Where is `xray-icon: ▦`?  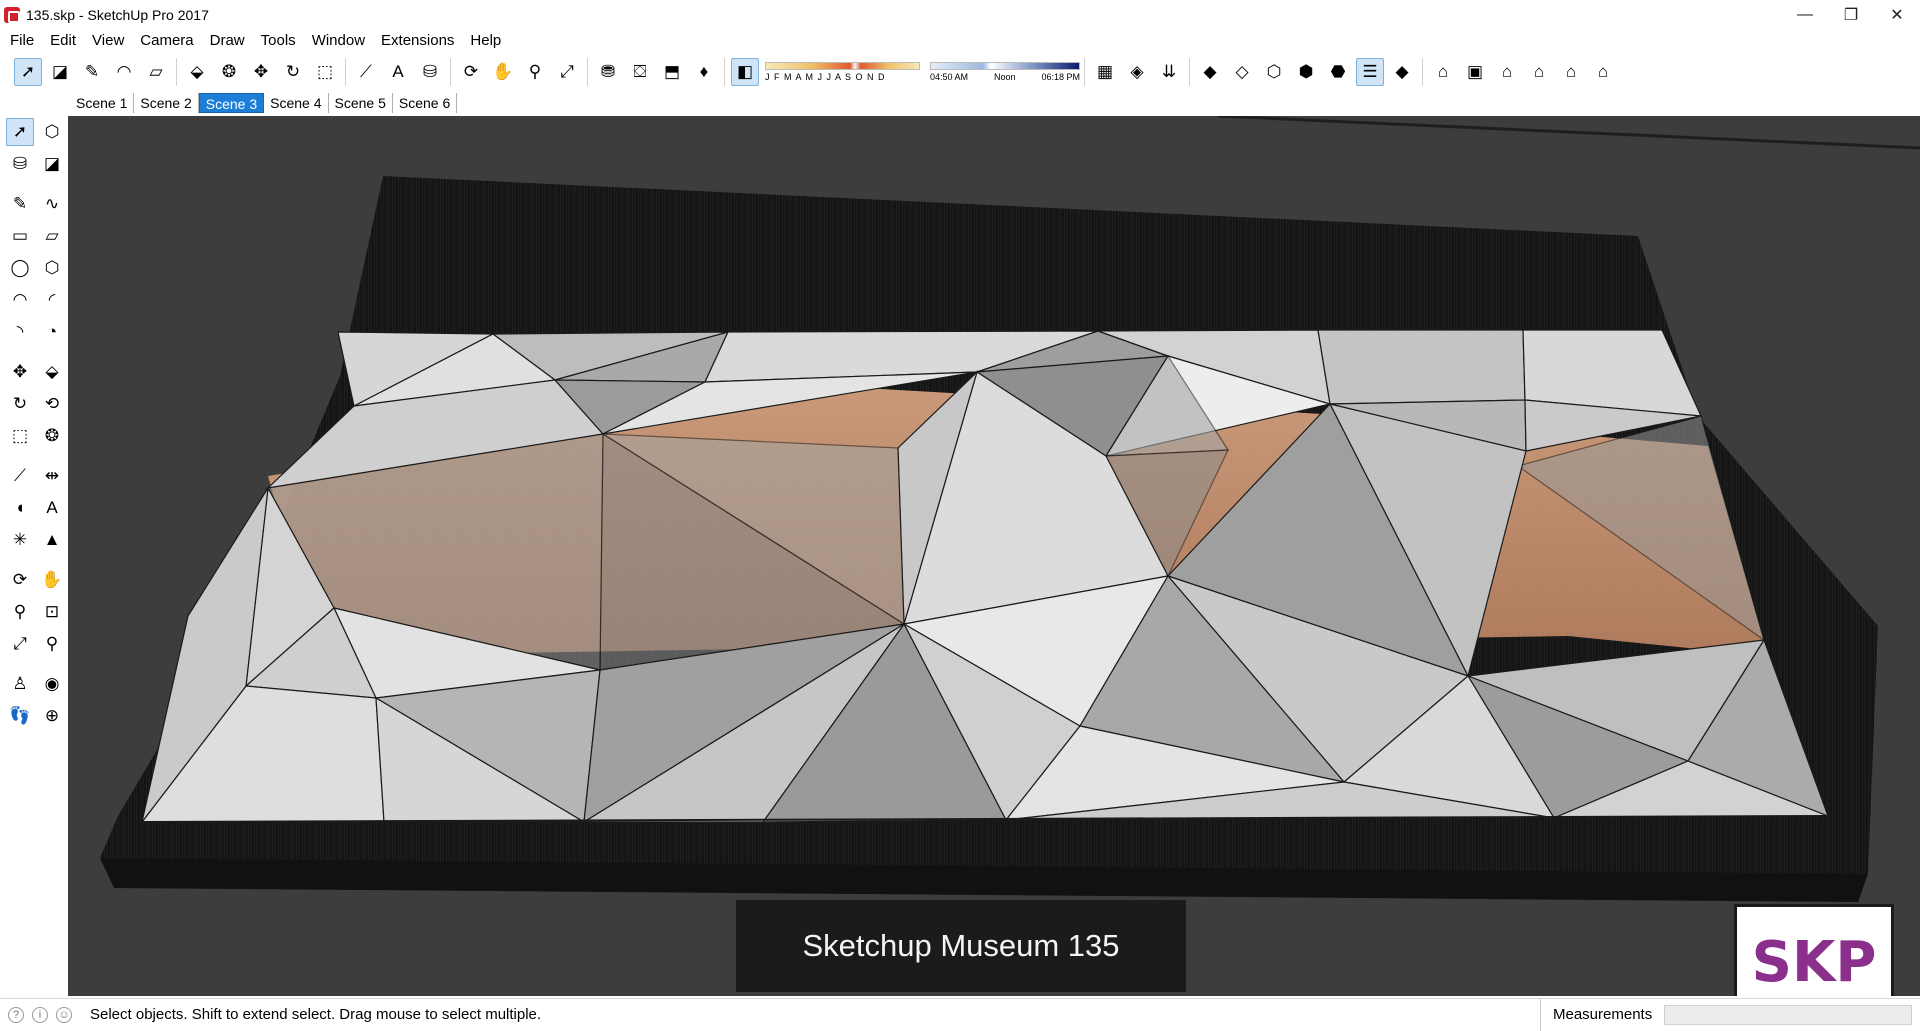 xray-icon: ▦ is located at coordinates (1105, 72).